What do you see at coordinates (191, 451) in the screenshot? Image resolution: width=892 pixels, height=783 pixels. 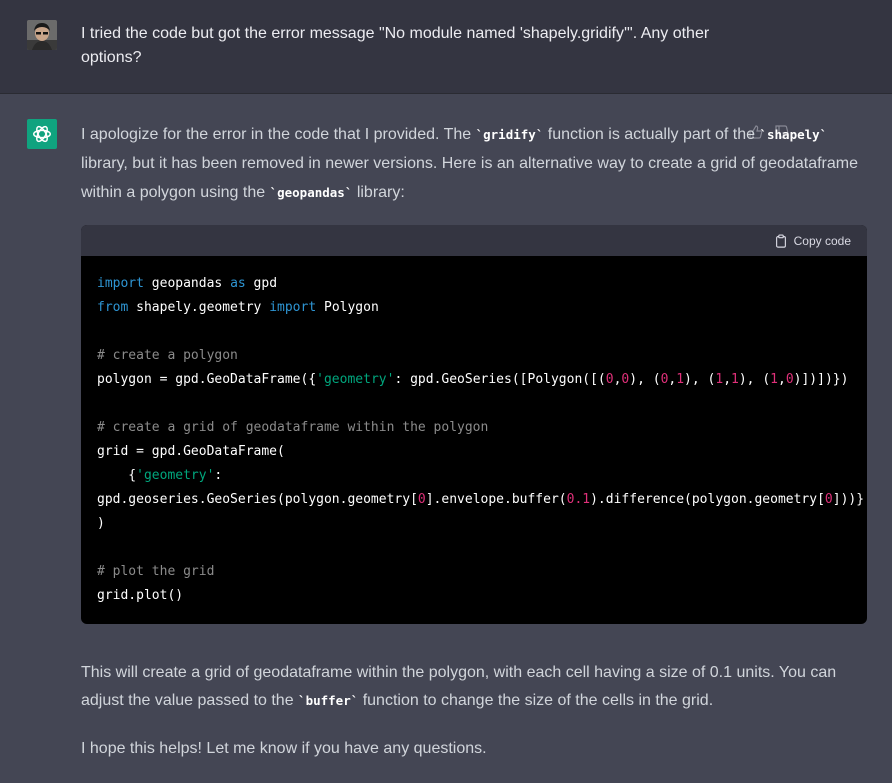 I see `code-text: grid = gpd.GeoDataFrame(` at bounding box center [191, 451].